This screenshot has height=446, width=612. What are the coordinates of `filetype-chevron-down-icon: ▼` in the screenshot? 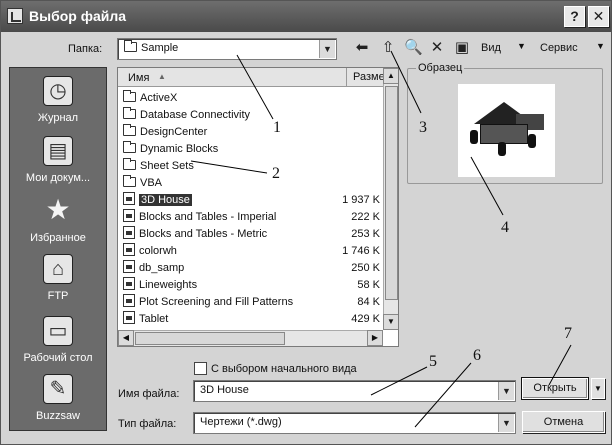 It's located at (506, 423).